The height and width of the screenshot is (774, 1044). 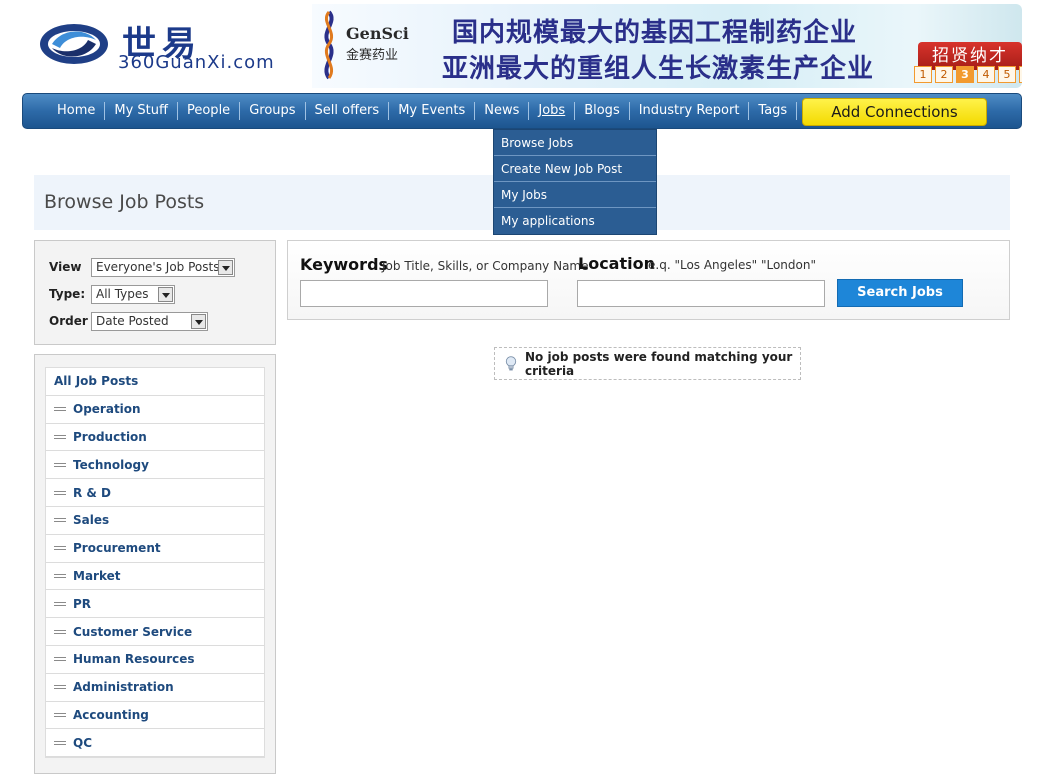 What do you see at coordinates (67, 294) in the screenshot?
I see `filter-type-label: Type:` at bounding box center [67, 294].